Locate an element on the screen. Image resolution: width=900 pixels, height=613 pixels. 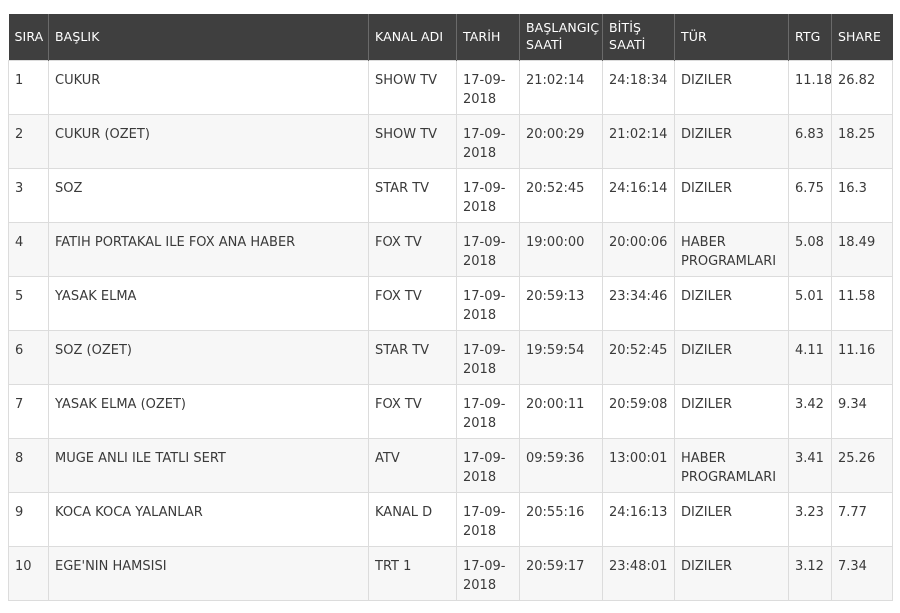
cell-share: 18.49 is located at coordinates (862, 249).